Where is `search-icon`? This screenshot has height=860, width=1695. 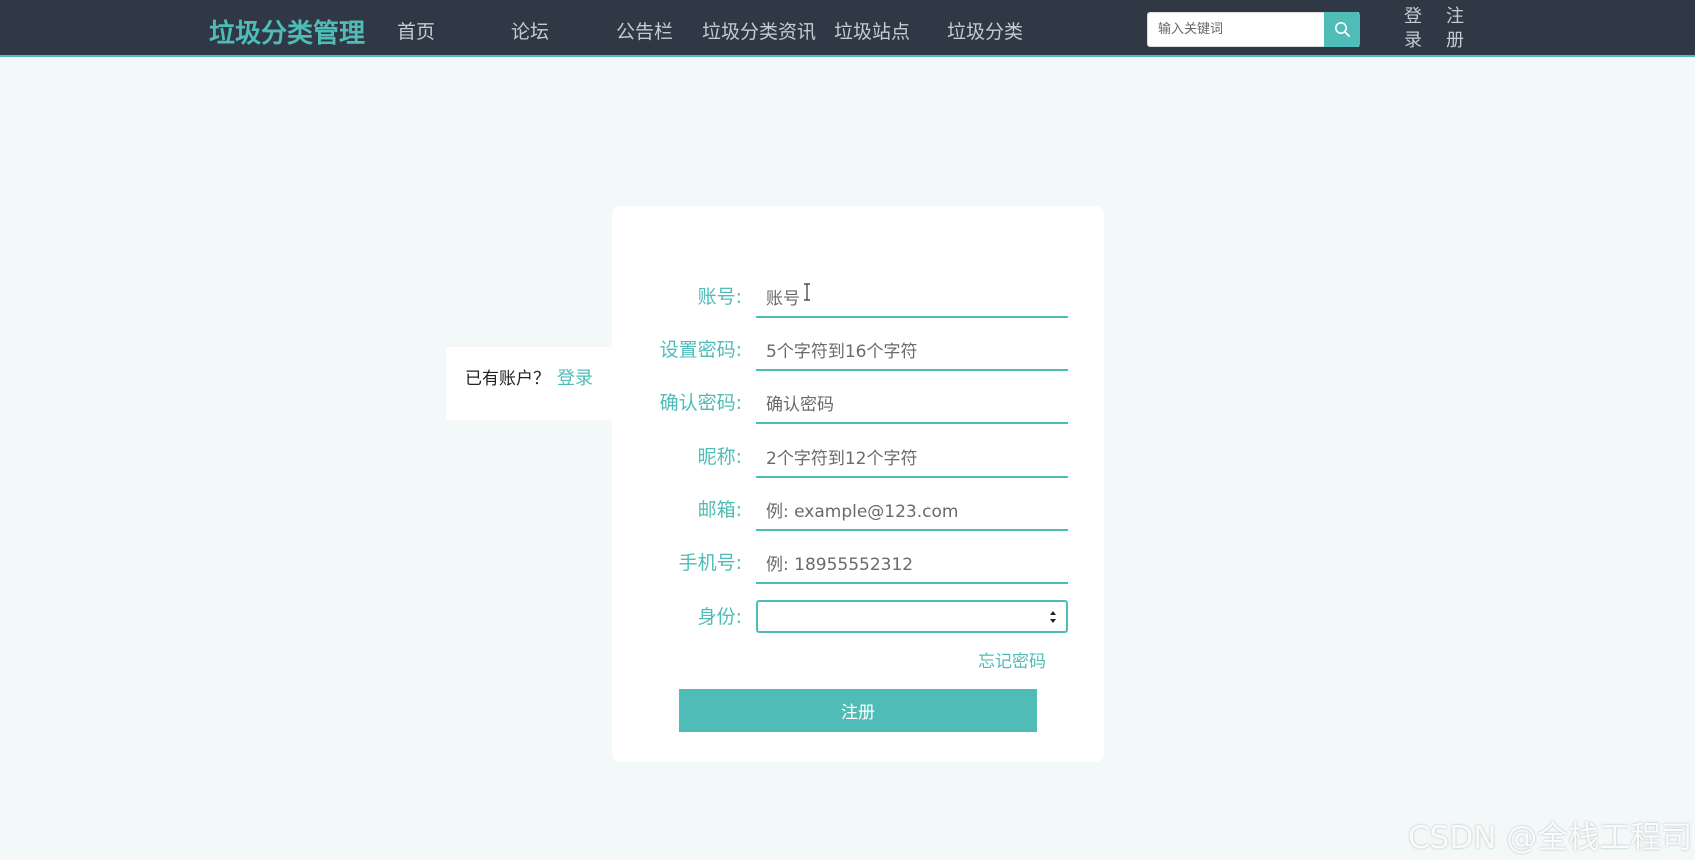
search-icon is located at coordinates (1342, 29).